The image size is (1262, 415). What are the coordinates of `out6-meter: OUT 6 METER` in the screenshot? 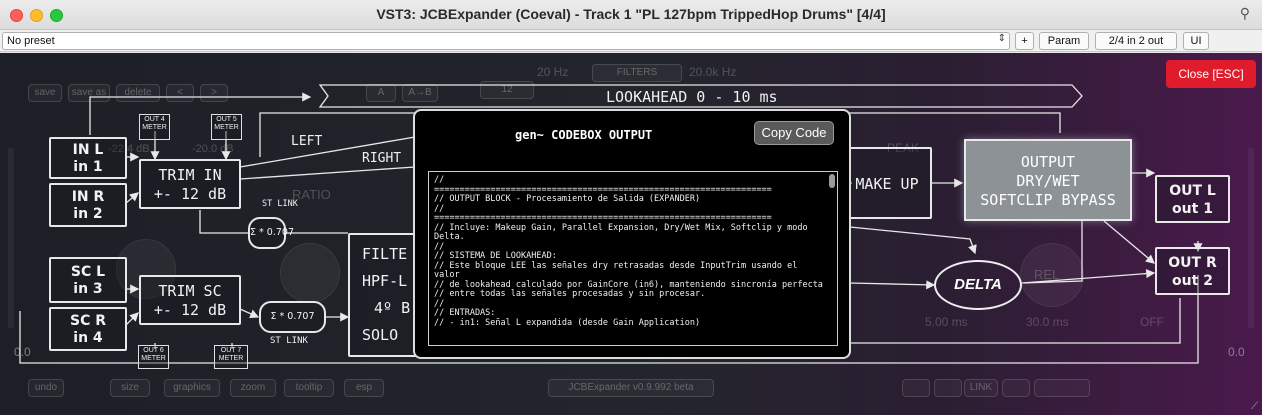 It's located at (153, 357).